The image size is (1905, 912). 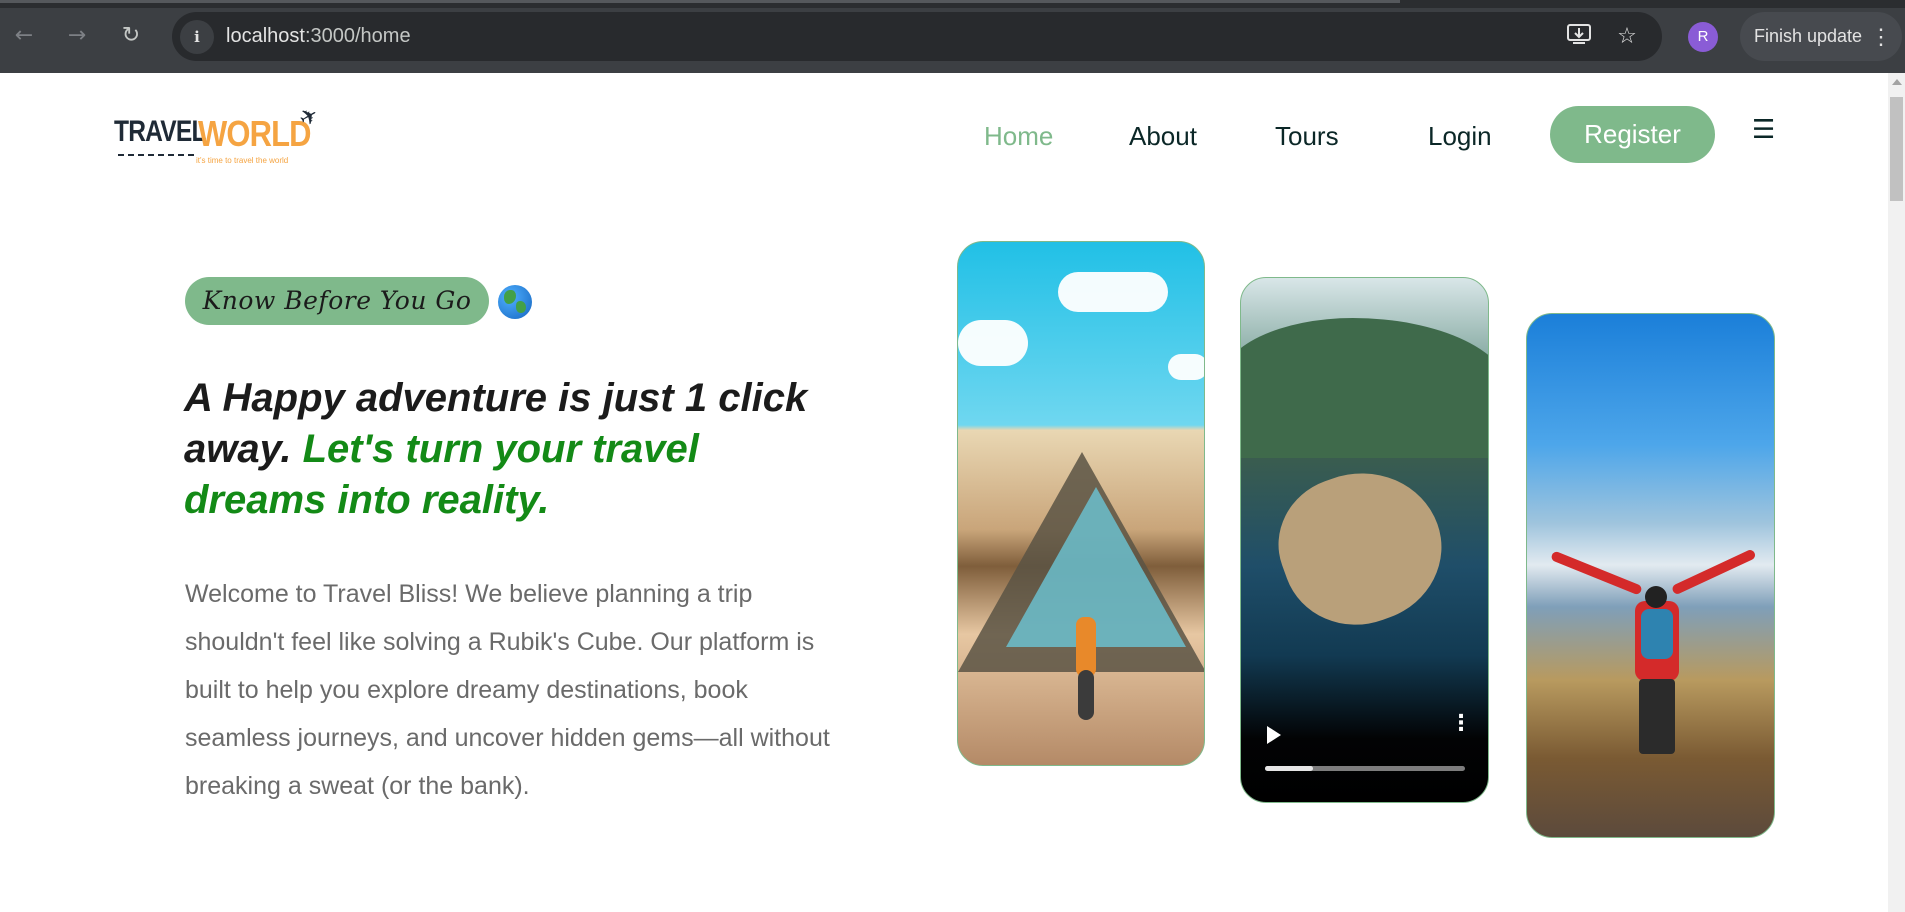 I want to click on logo-dashed-path, so click(x=156, y=155).